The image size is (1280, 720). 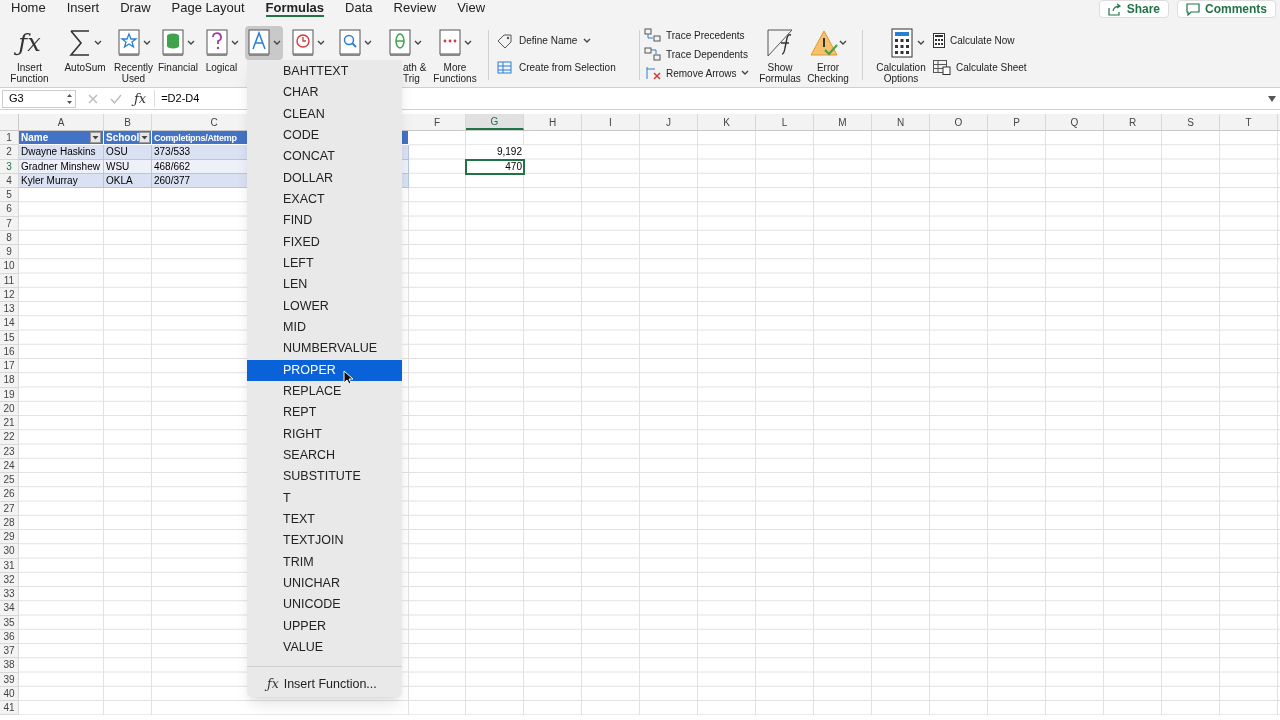 I want to click on share-button: Share, so click(x=1133, y=9).